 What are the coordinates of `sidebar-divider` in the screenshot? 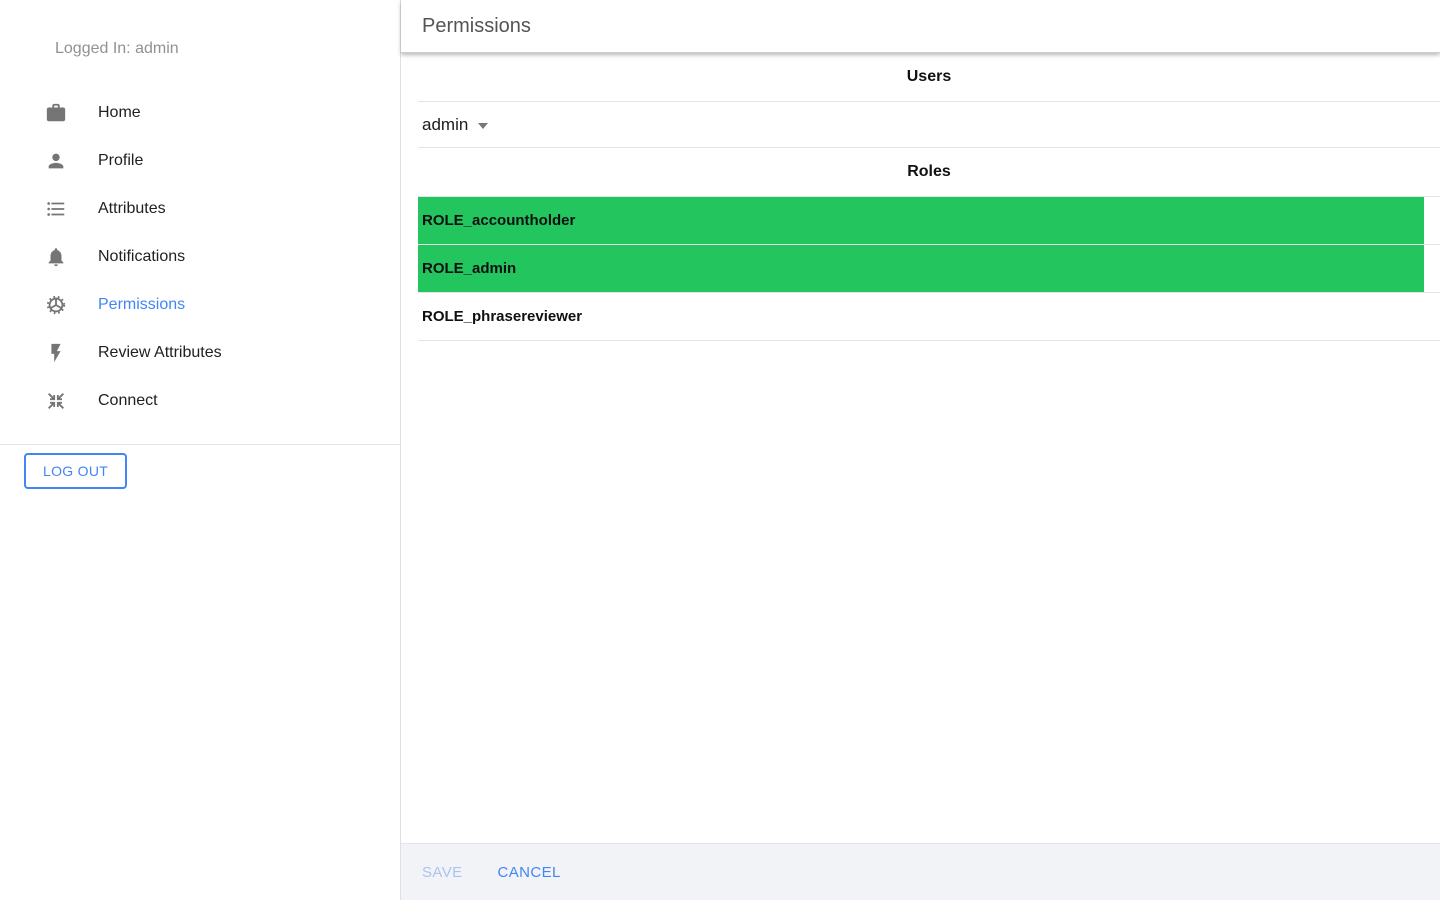 It's located at (200, 444).